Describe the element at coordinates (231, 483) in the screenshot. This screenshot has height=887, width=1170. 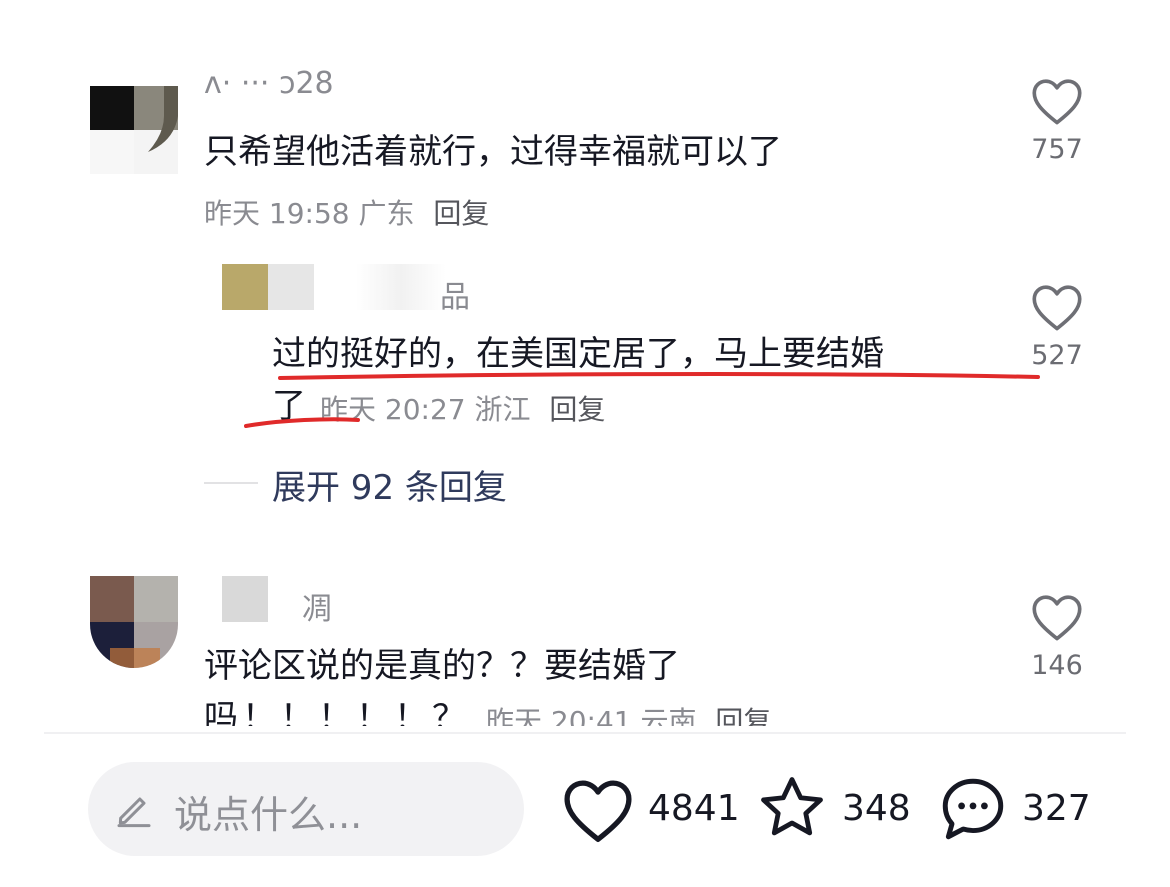
I see `expand-divider` at that location.